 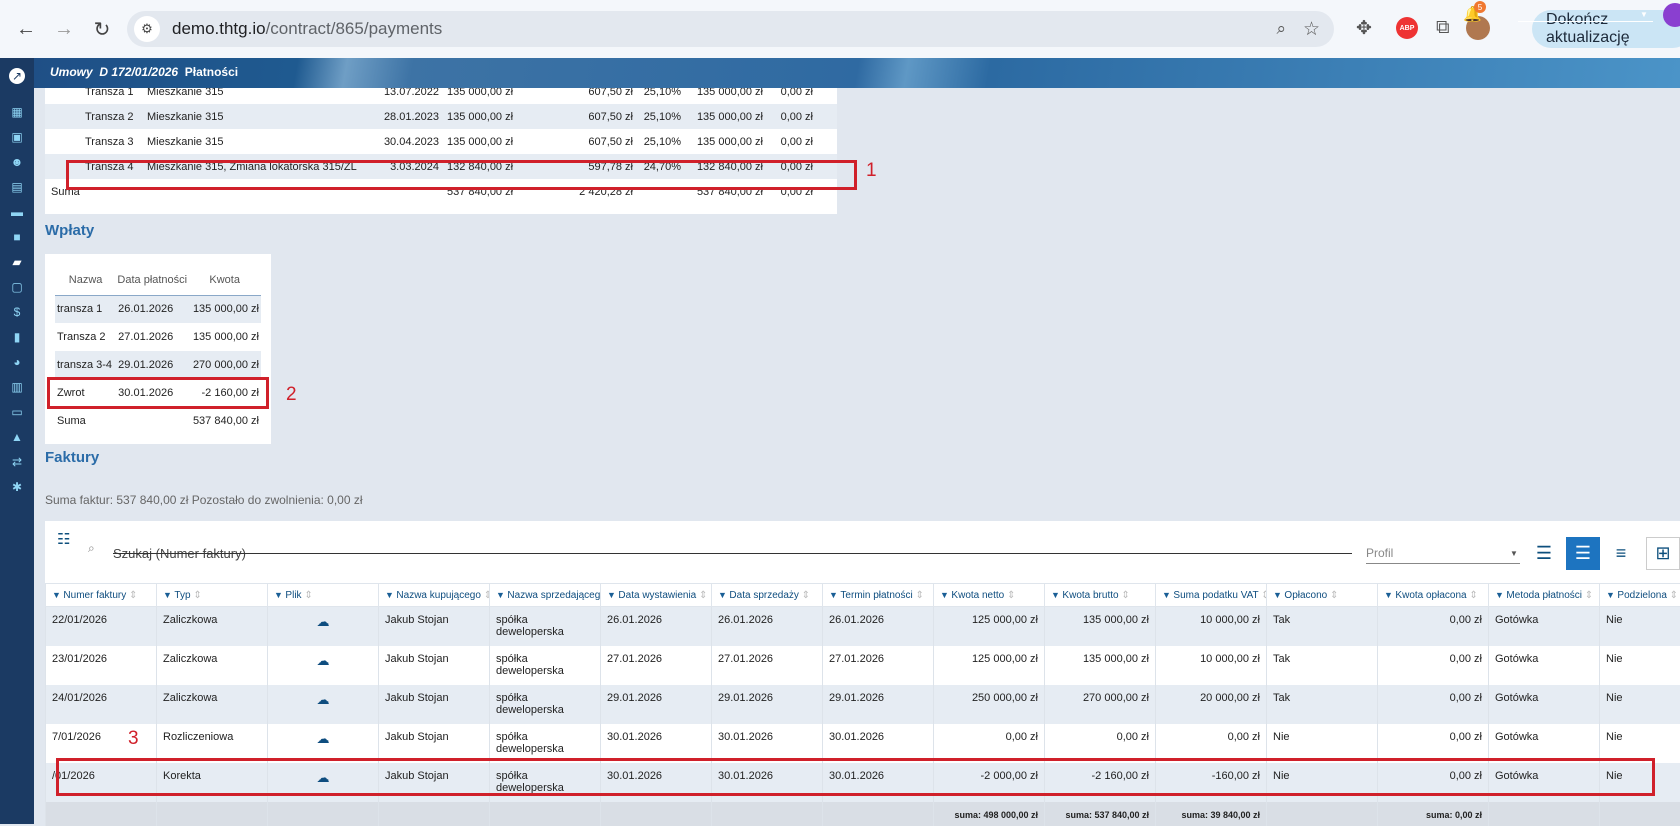 What do you see at coordinates (158, 337) in the screenshot?
I see `payment-row: Transza 227.01.2026135 000,00 zł` at bounding box center [158, 337].